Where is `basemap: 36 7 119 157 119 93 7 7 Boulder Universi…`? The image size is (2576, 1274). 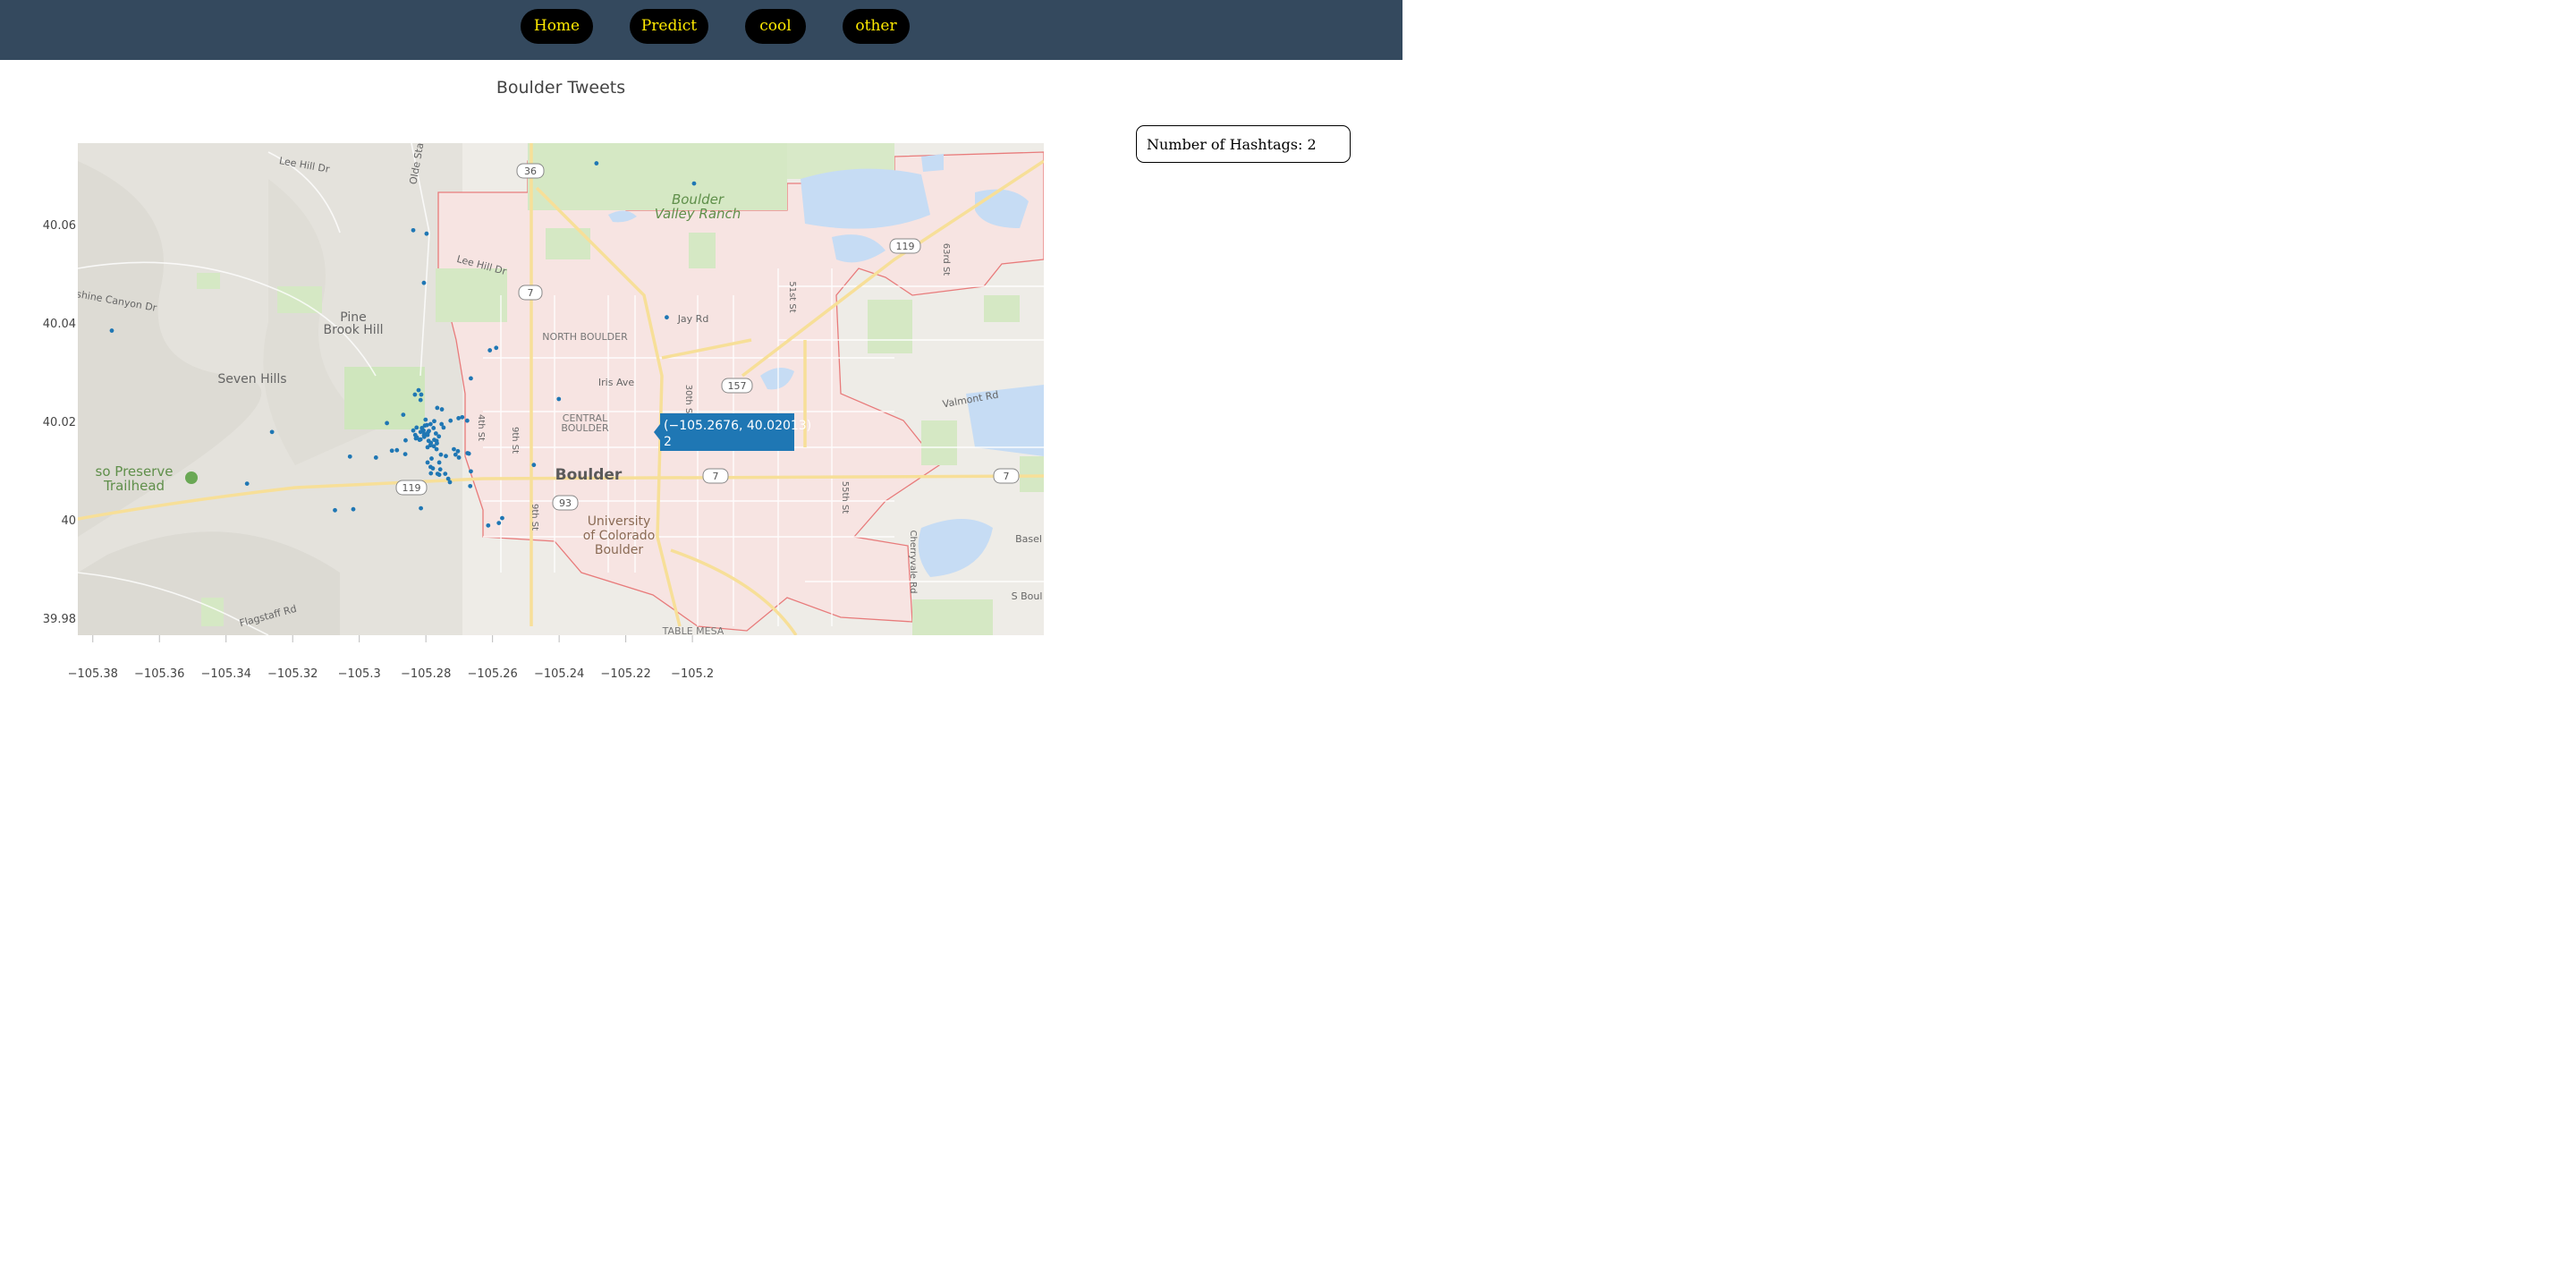
basemap: 36 7 119 157 119 93 7 7 Boulder Universi… is located at coordinates (561, 389).